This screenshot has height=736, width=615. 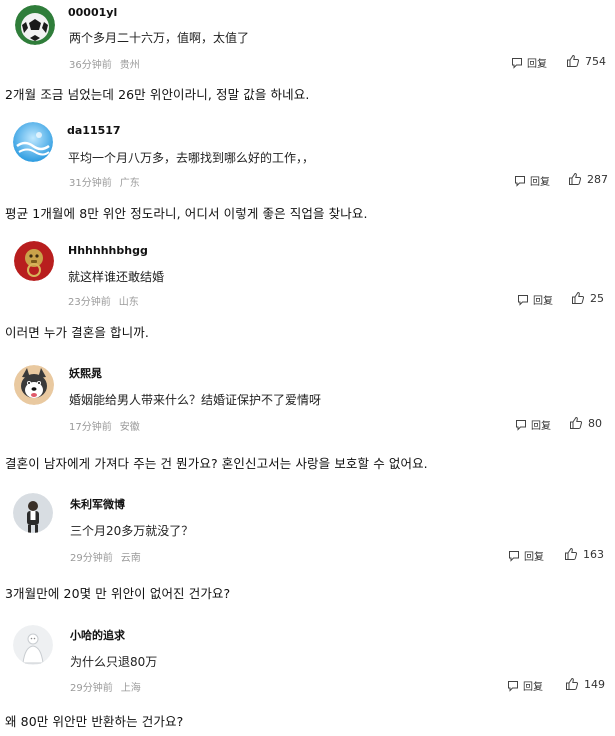 I want to click on comment-item: 00001yl 两个多月二十六万，值啊，太值了 36分钟前 贵州 回复 754, so click(x=307, y=40).